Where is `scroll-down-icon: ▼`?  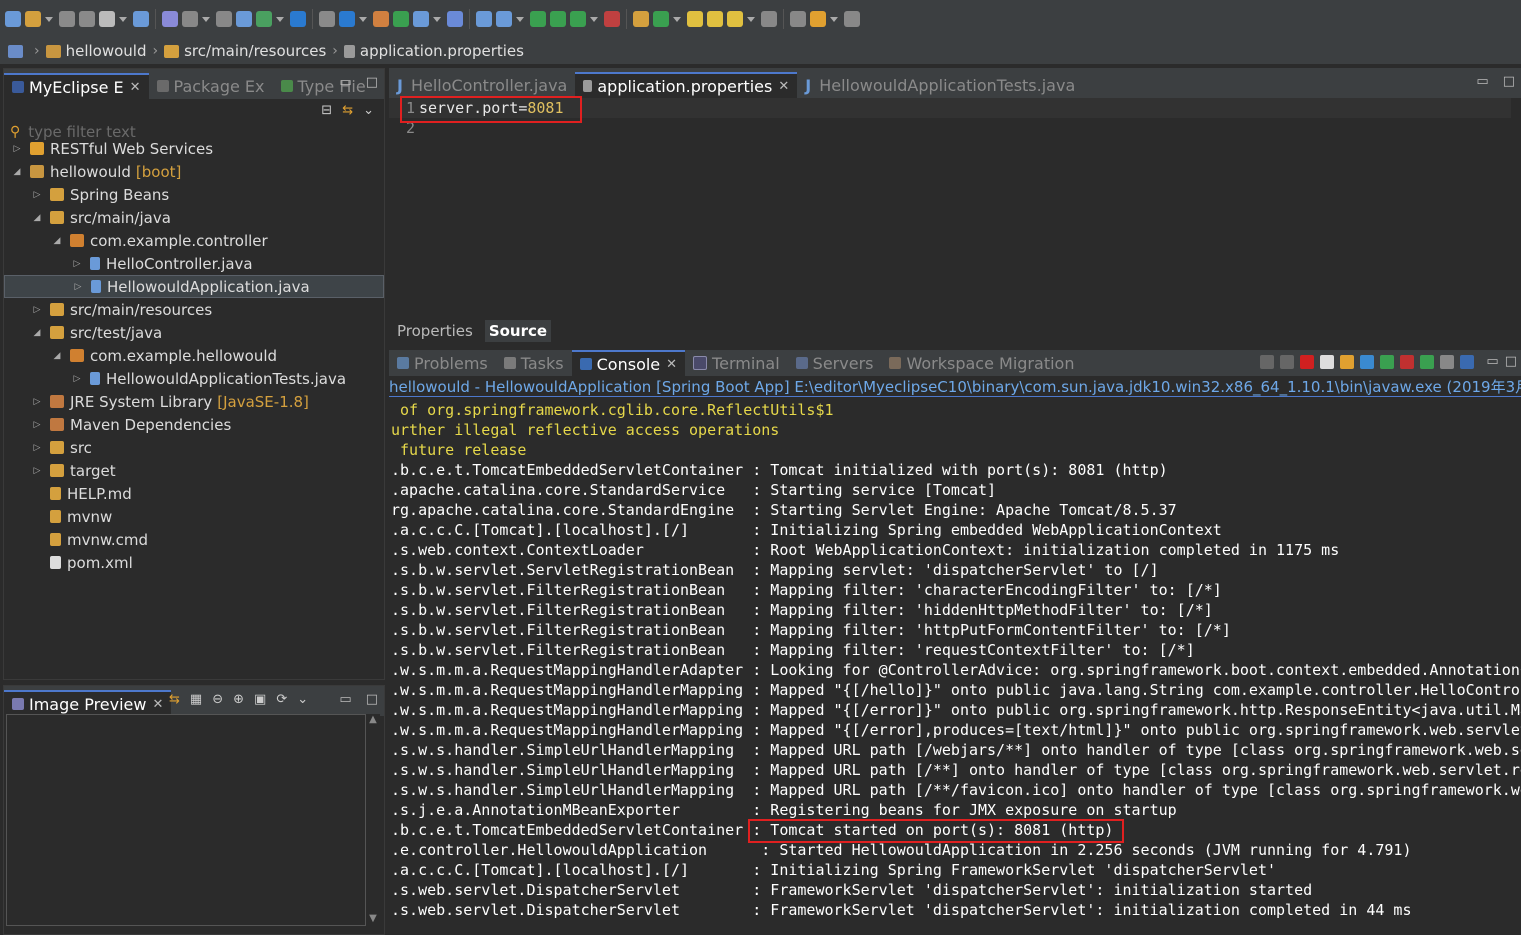 scroll-down-icon: ▼ is located at coordinates (373, 918).